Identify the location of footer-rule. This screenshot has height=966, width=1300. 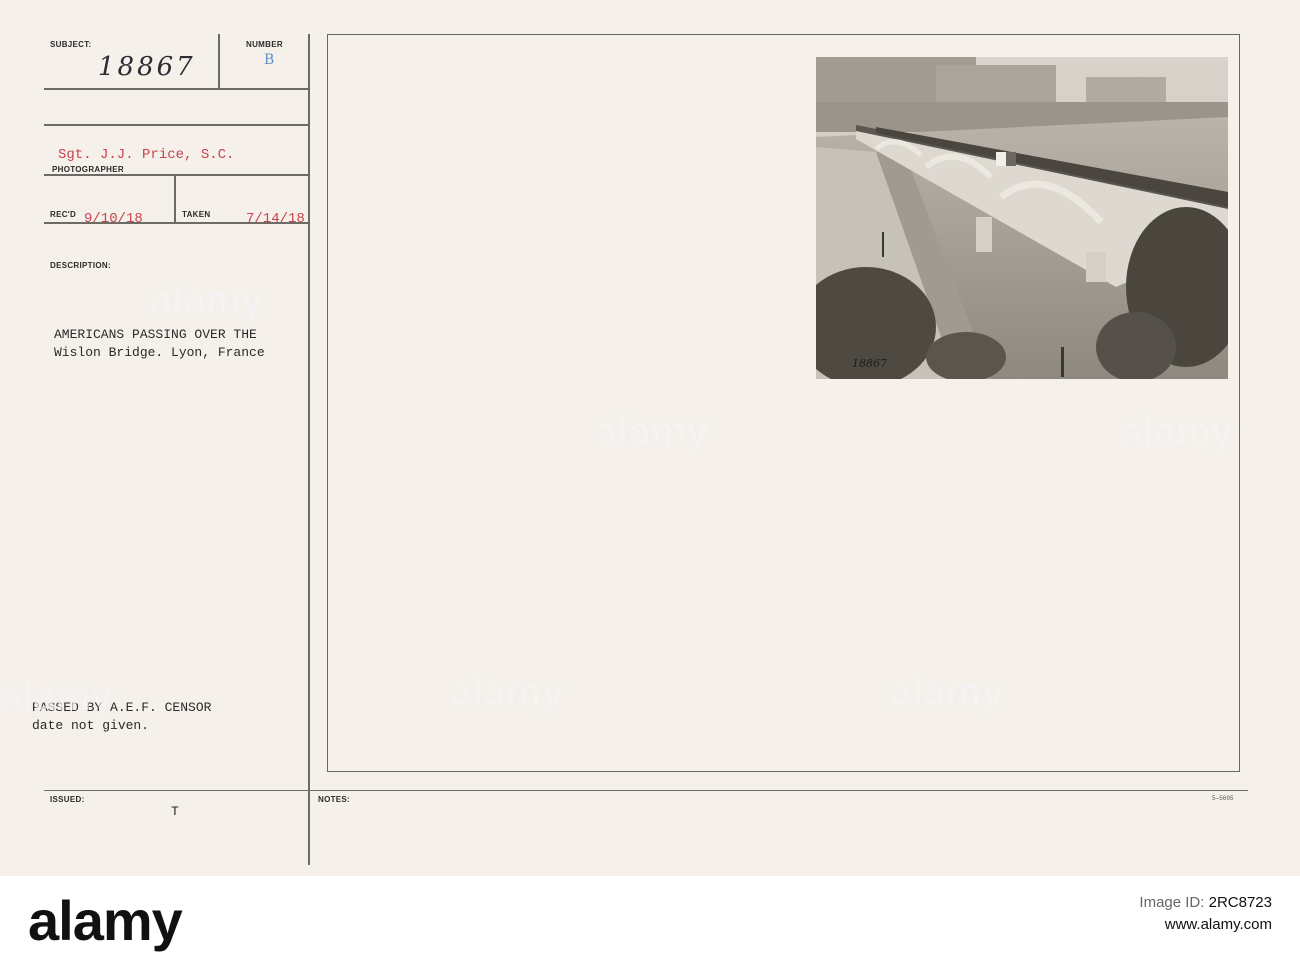
(646, 791).